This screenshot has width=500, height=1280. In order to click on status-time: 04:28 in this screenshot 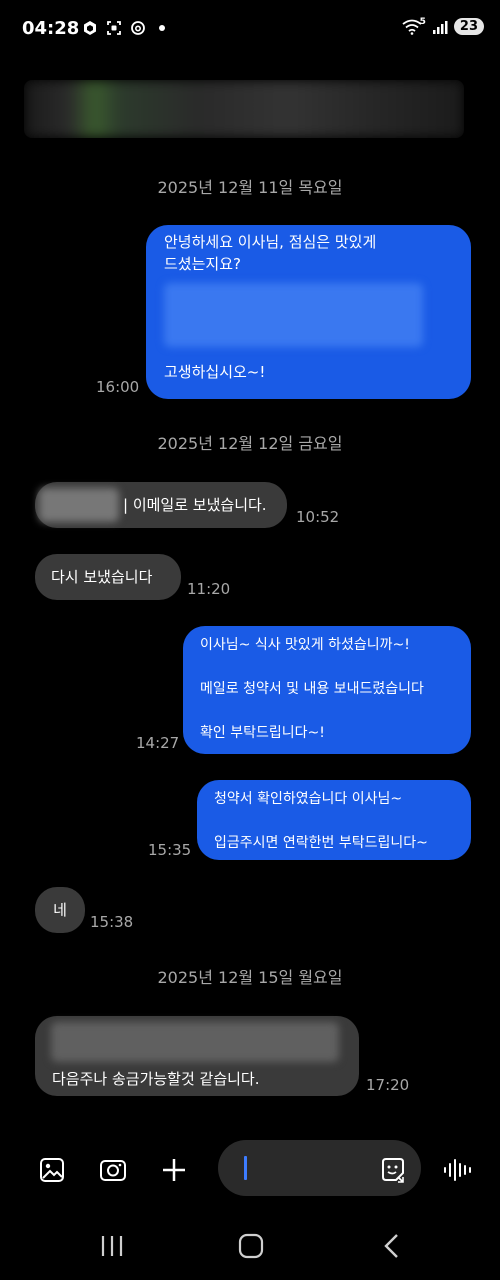, I will do `click(51, 28)`.